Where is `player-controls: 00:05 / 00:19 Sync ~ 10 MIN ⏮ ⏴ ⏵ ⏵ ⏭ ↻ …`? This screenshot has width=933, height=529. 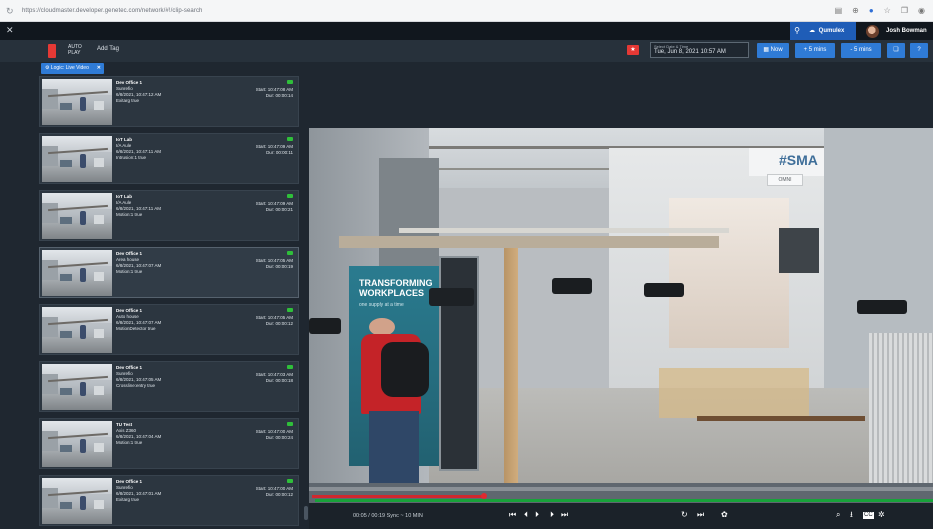
player-controls: 00:05 / 00:19 Sync ~ 10 MIN ⏮ ⏴ ⏵ ⏵ ⏭ ↻ … is located at coordinates (621, 516).